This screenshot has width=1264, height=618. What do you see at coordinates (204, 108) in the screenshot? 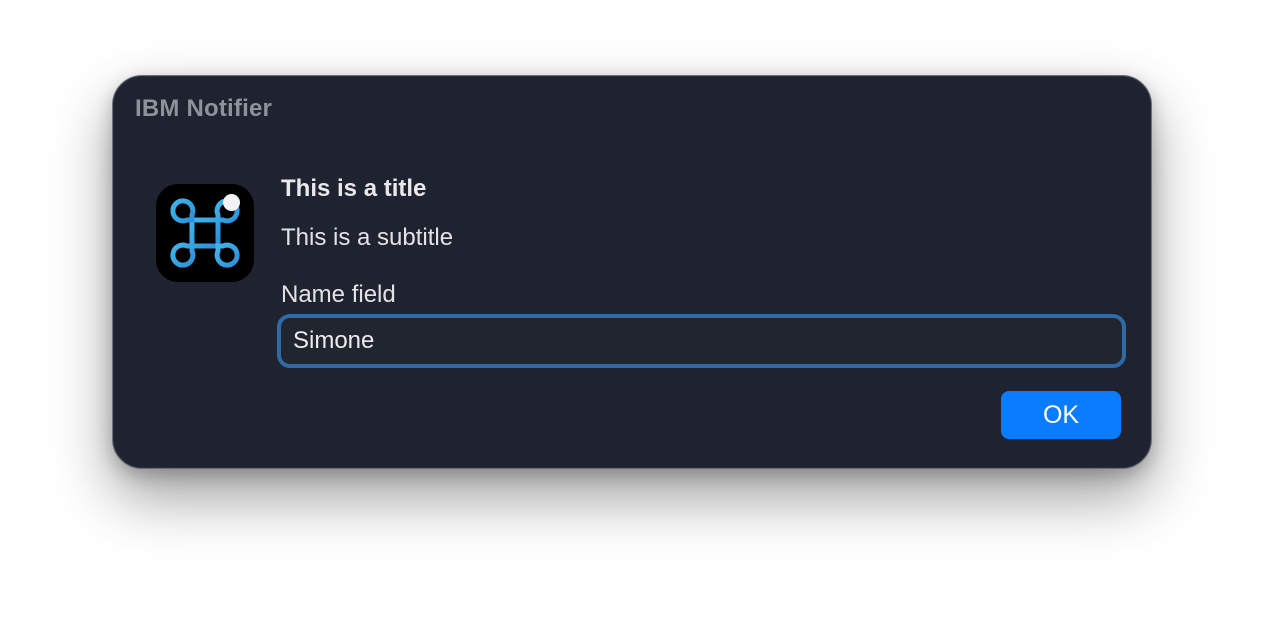
I see `window-title: IBM Notifier` at bounding box center [204, 108].